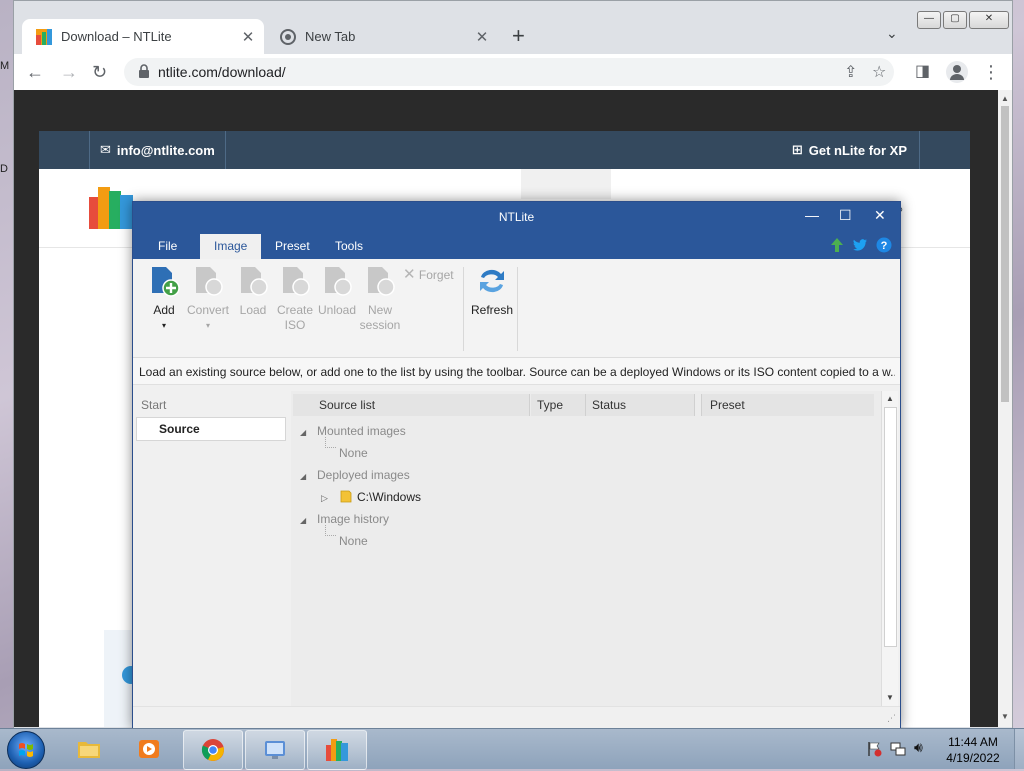  Describe the element at coordinates (837, 245) in the screenshot. I see `update-arrow-icon` at that location.